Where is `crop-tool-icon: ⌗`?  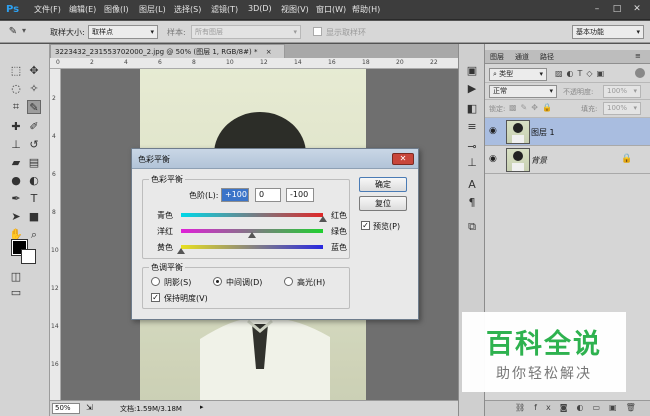
crop-tool-icon: ⌗ is located at coordinates (16, 107).